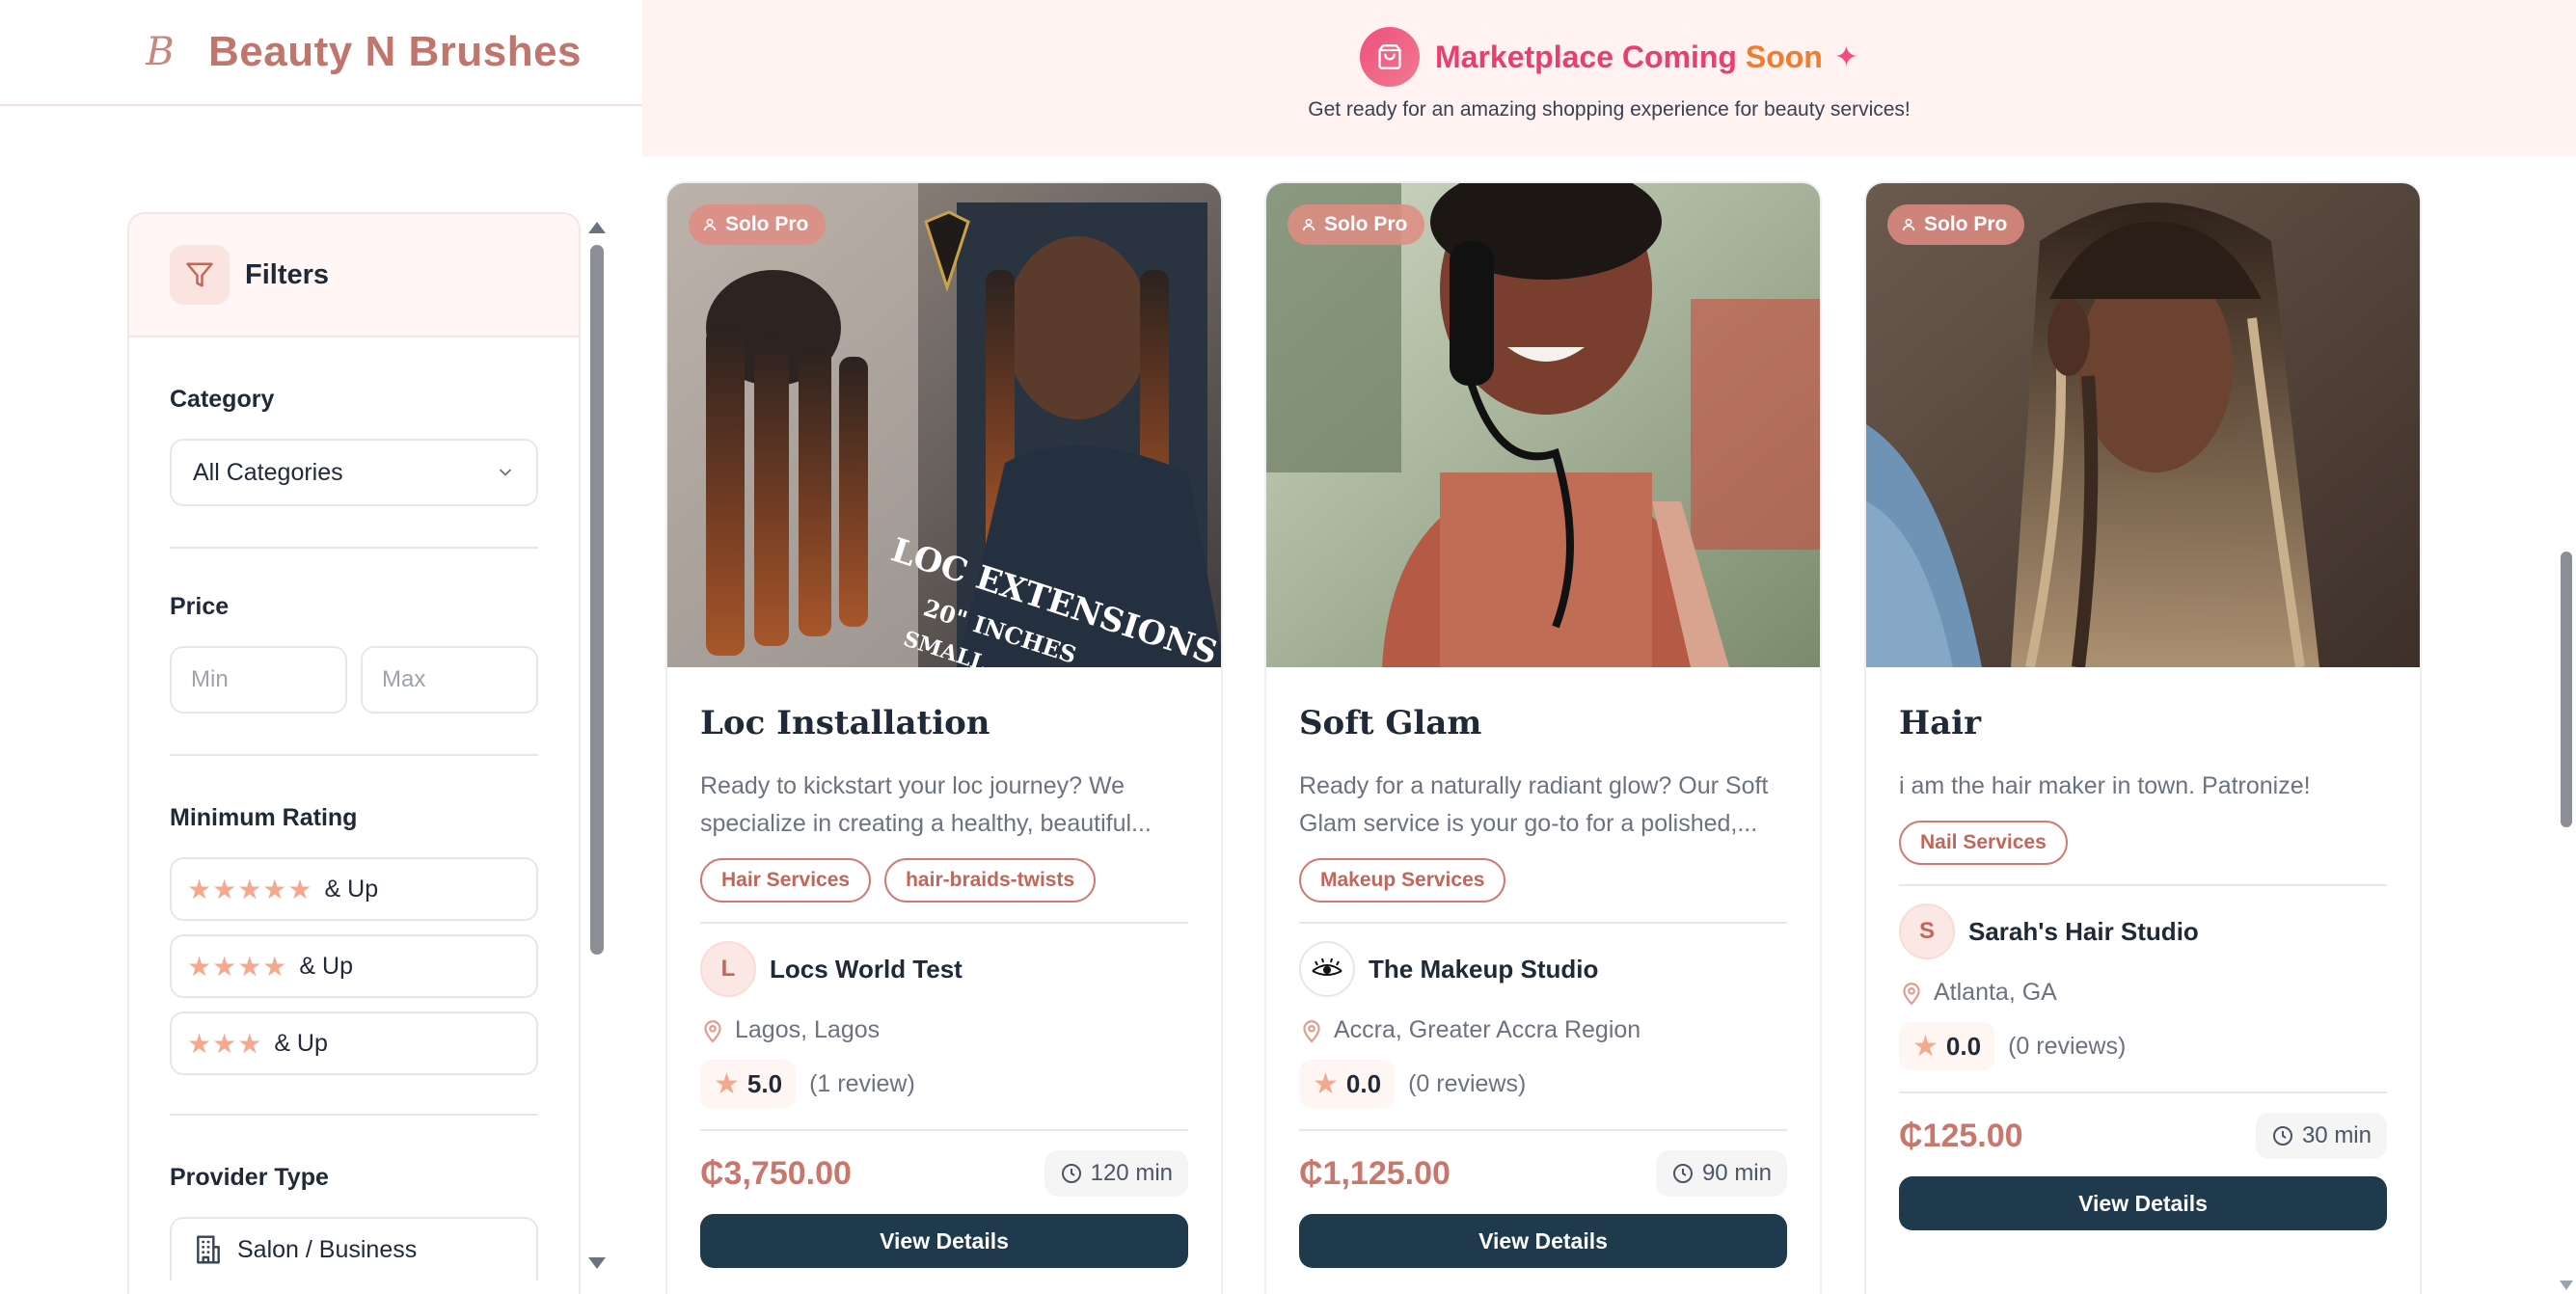  Describe the element at coordinates (354, 276) in the screenshot. I see `filters-header: Filters` at that location.